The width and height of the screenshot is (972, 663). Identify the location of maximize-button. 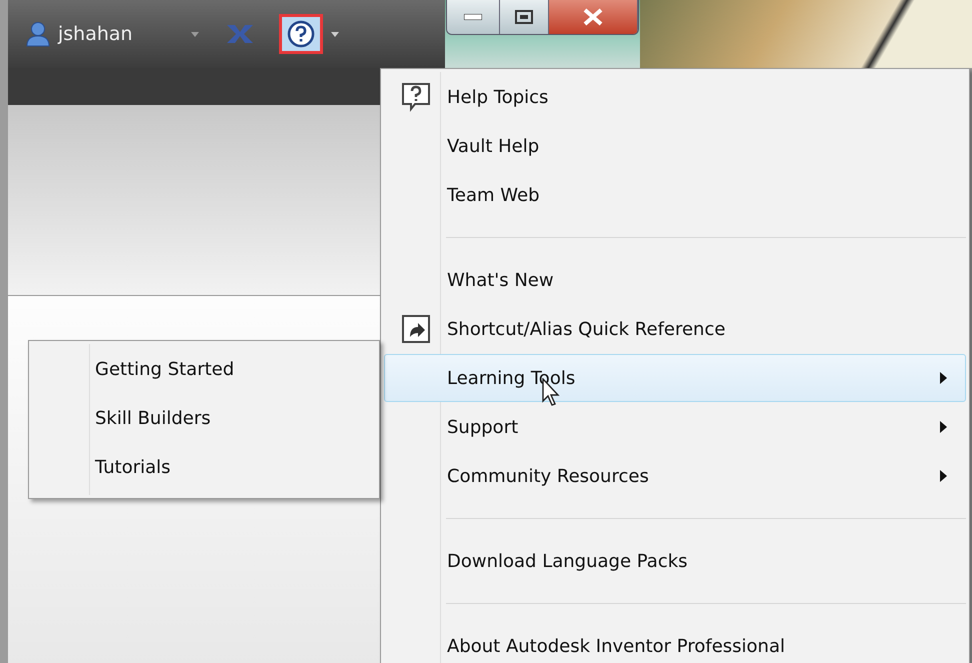
(524, 17).